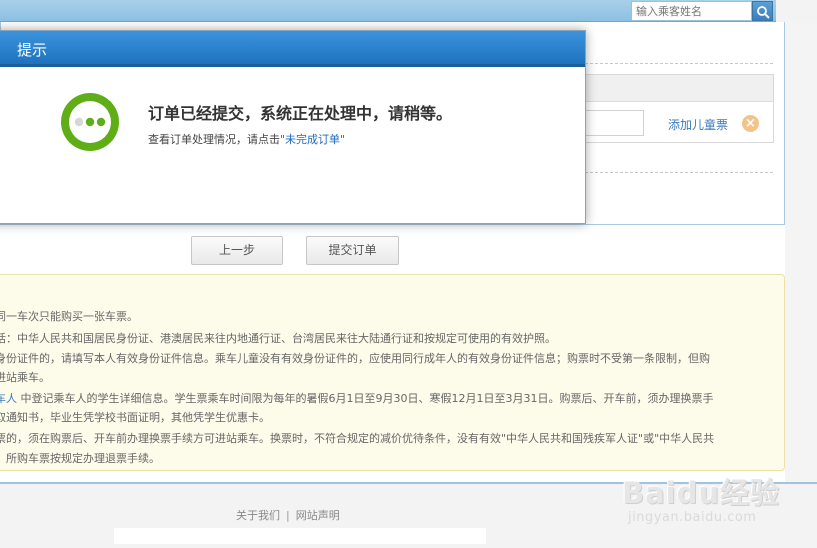 This screenshot has height=548, width=817. I want to click on search-icon, so click(763, 12).